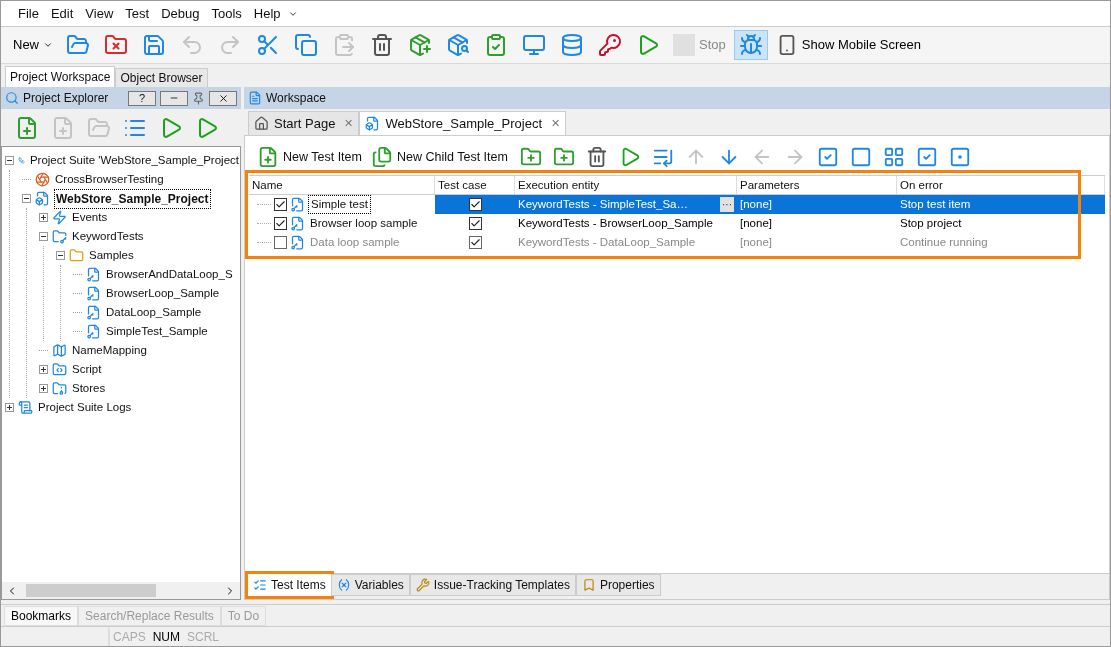 The width and height of the screenshot is (1111, 647). What do you see at coordinates (137, 13) in the screenshot?
I see `menu-item: Test` at bounding box center [137, 13].